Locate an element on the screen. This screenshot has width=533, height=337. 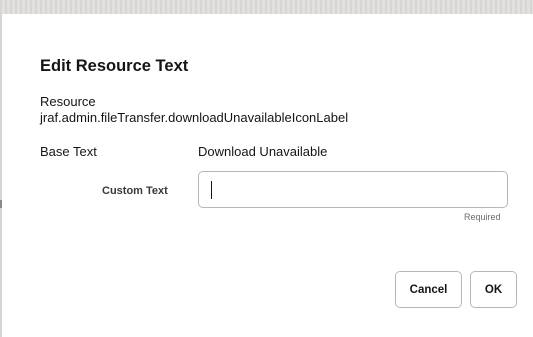
dialog-title: Edit Resource Text is located at coordinates (114, 66).